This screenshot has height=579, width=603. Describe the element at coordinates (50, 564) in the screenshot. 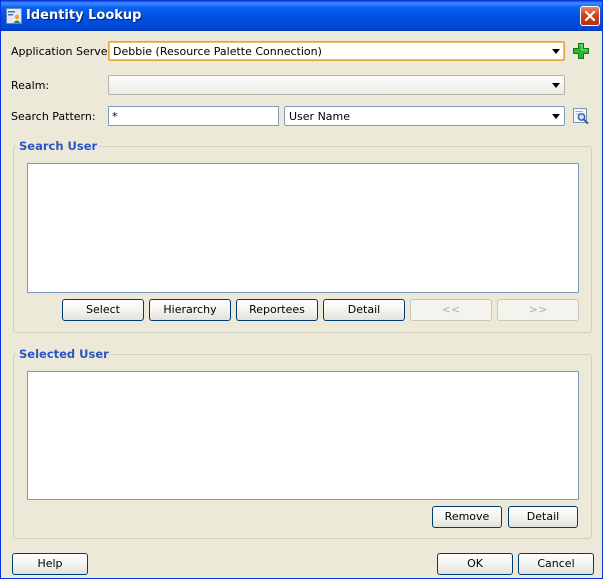

I see `help-button: Help` at that location.